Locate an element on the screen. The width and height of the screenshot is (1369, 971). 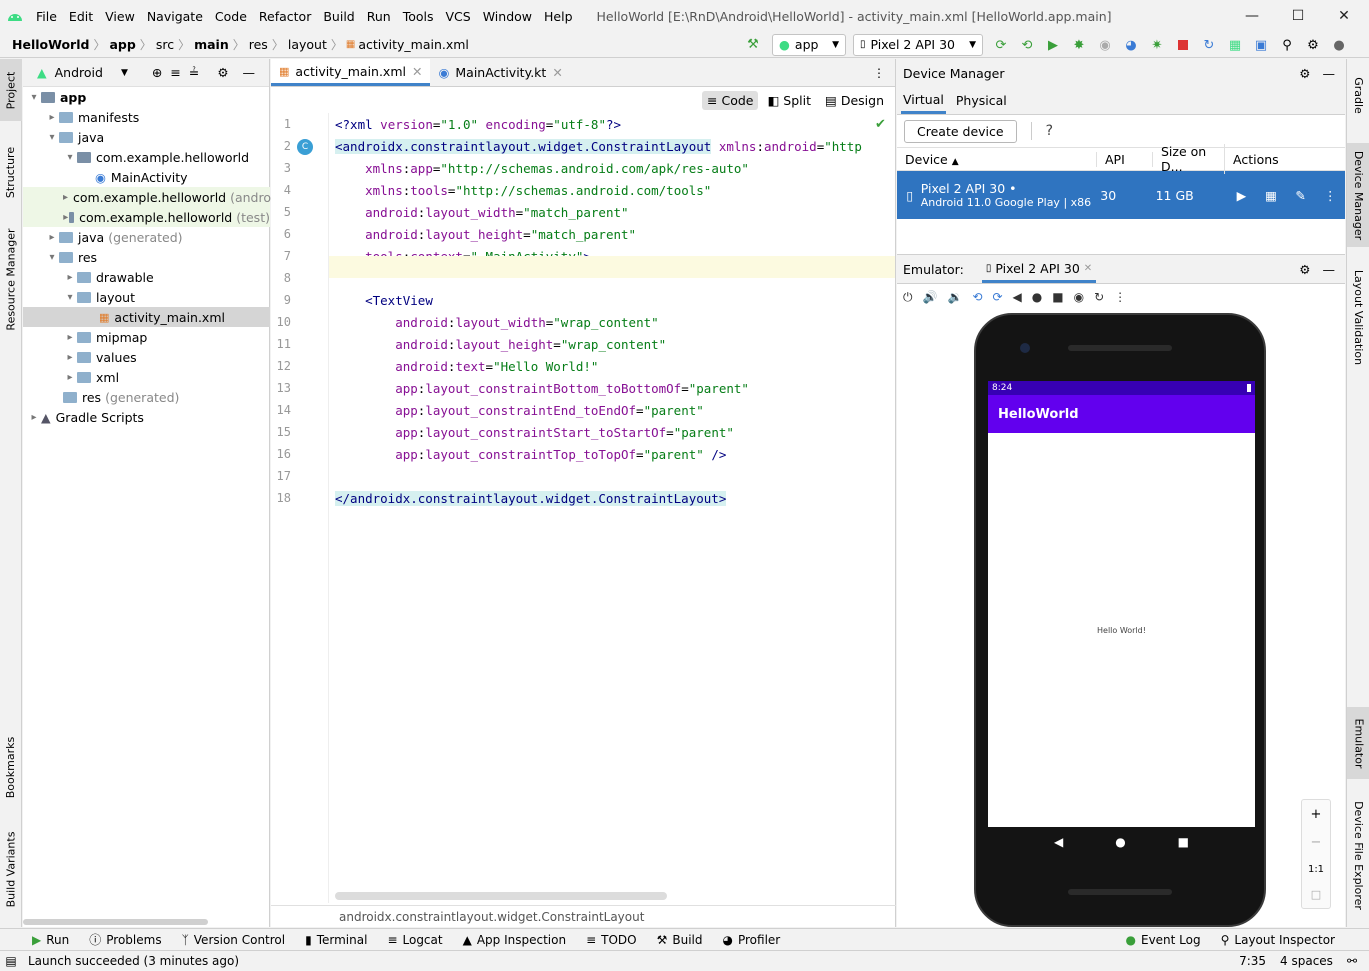
tree-item-mipmap: ▸ mipmap is located at coordinates (146, 337).